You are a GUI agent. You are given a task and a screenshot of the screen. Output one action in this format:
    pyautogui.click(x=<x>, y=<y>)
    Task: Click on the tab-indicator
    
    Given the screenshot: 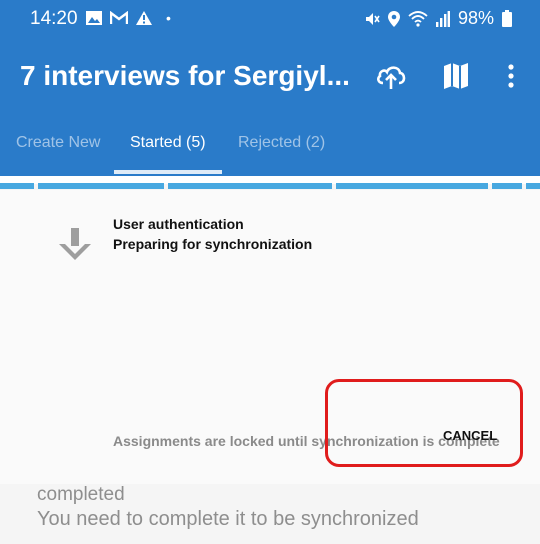 What is the action you would take?
    pyautogui.click(x=168, y=172)
    